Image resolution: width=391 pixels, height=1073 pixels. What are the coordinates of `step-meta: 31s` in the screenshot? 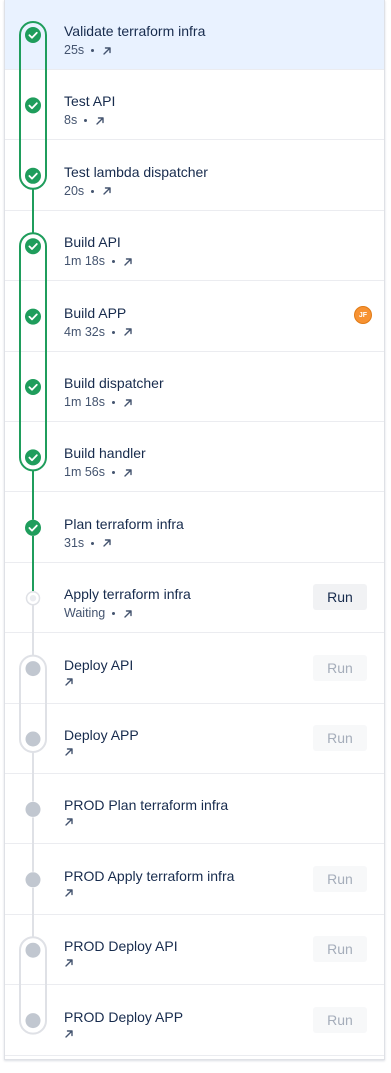 It's located at (88, 543).